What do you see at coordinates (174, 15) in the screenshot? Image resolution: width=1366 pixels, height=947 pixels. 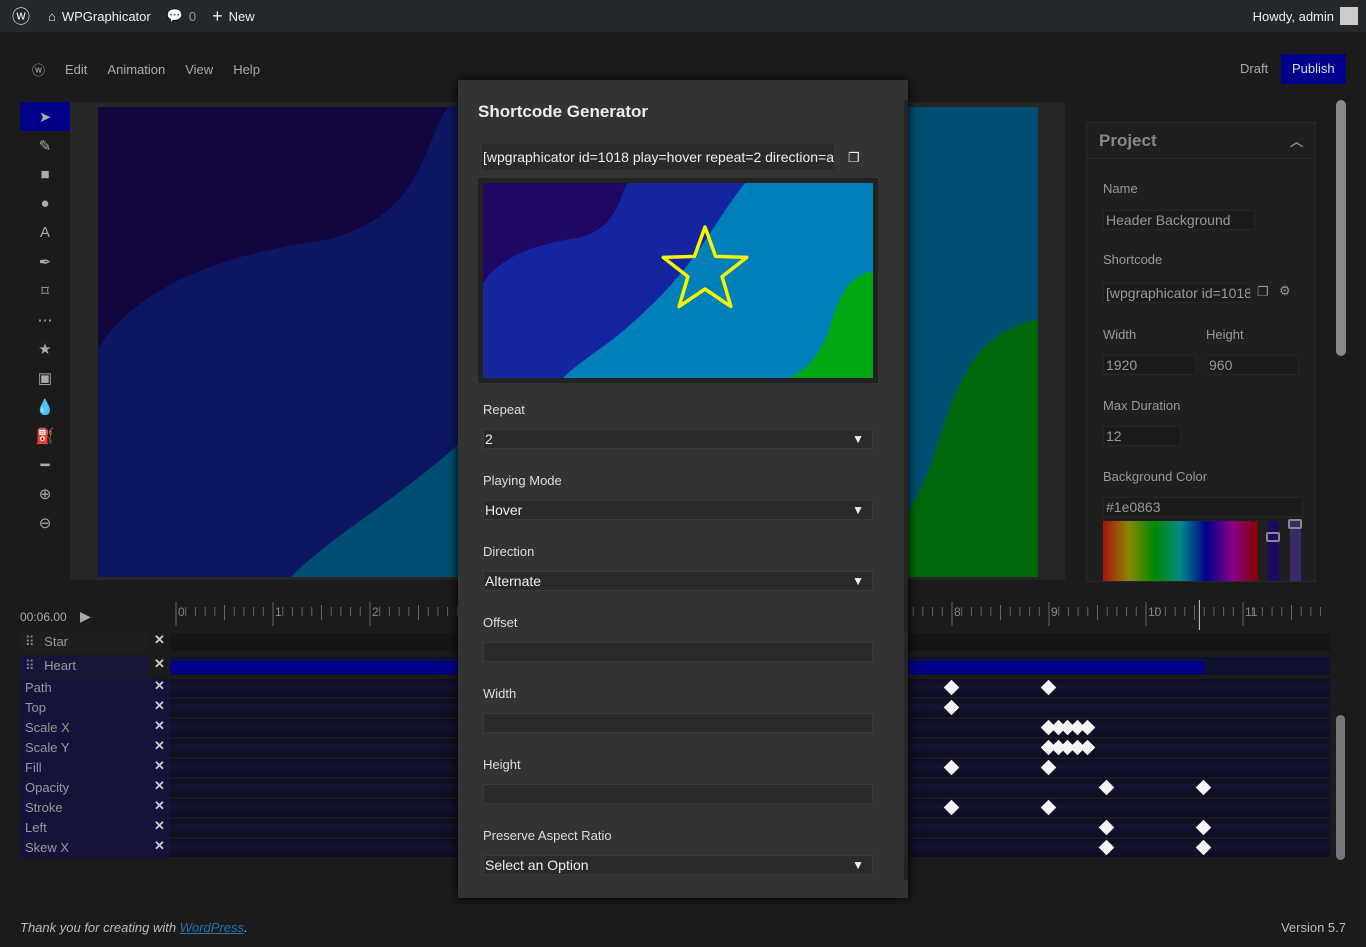 I see `comment-icon: 💬` at bounding box center [174, 15].